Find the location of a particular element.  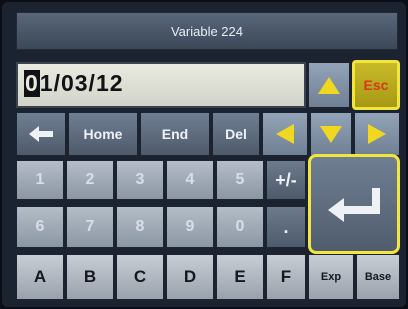

digit-1-button: 1 is located at coordinates (40, 180).